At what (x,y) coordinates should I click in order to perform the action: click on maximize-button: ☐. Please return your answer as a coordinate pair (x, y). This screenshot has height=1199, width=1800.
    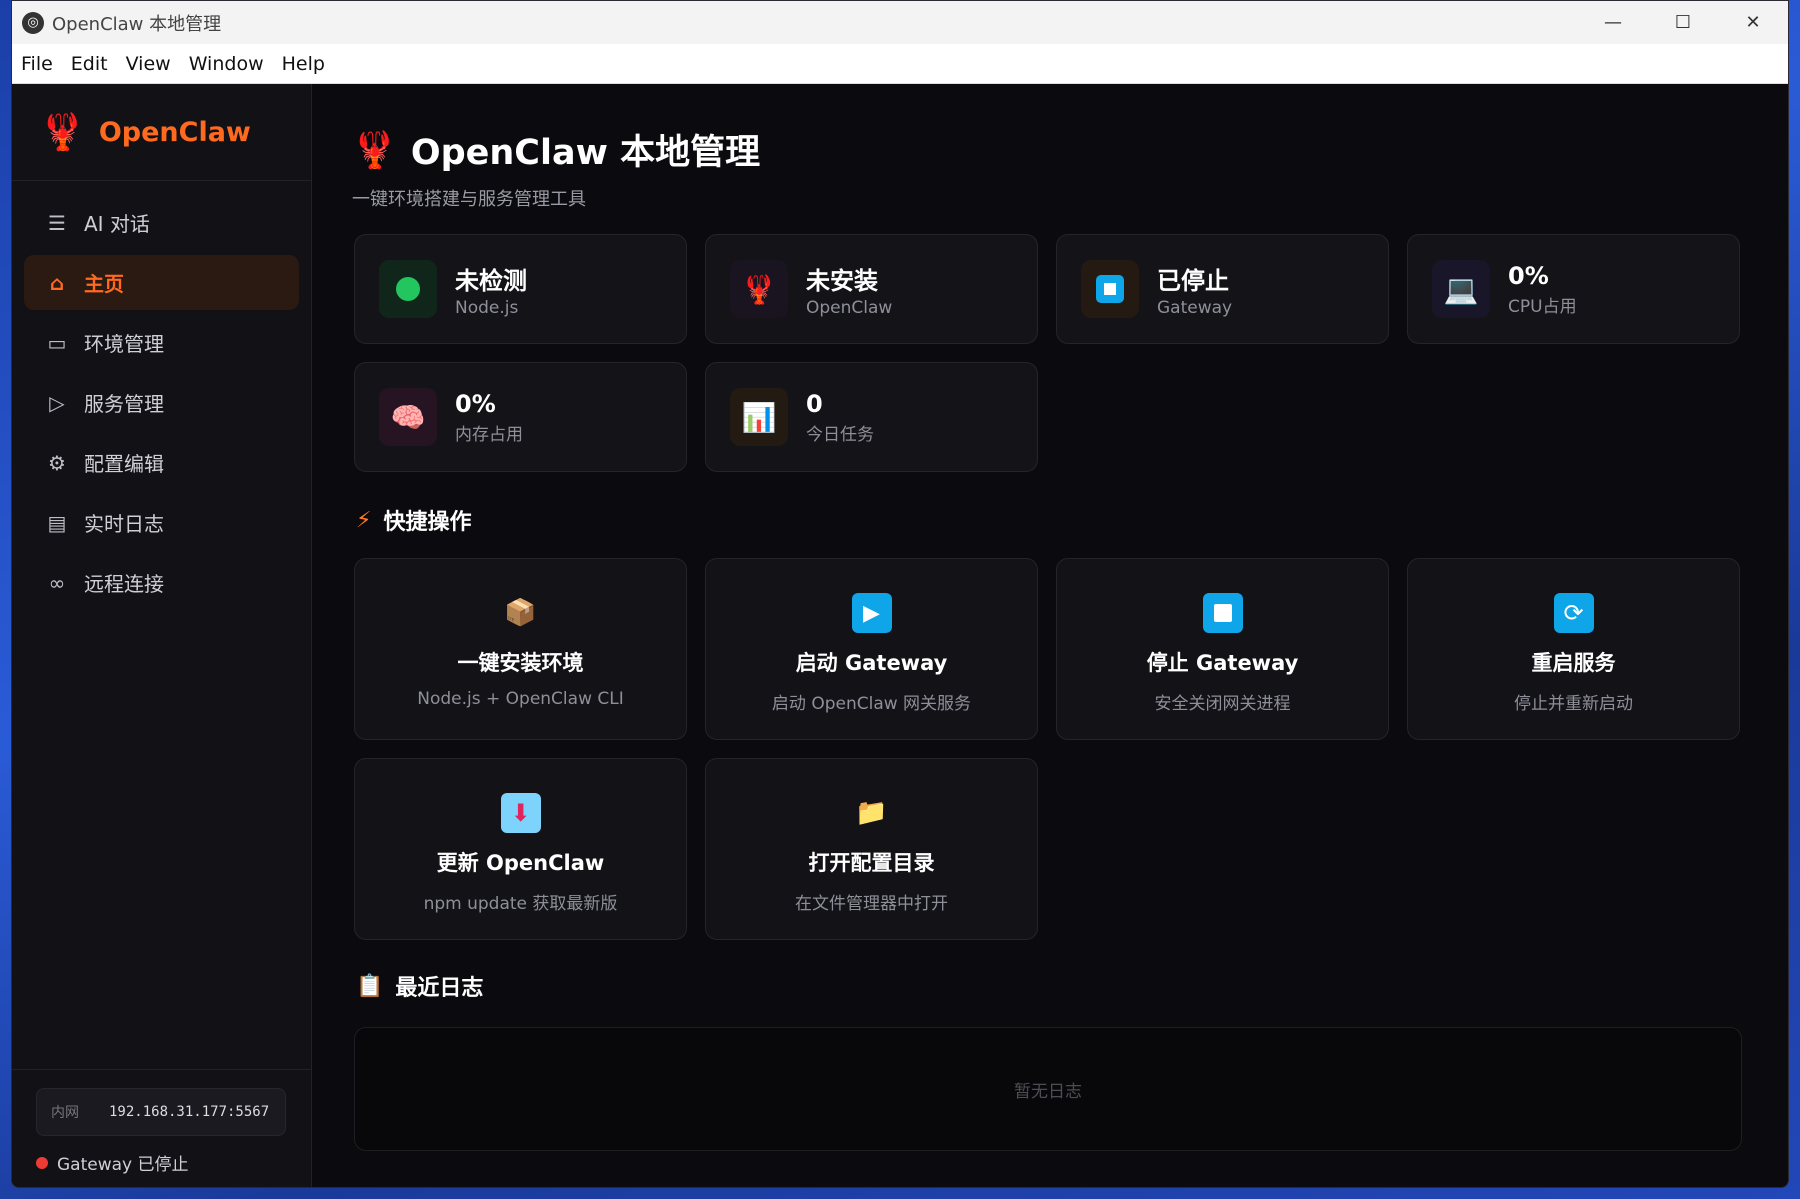
    Looking at the image, I should click on (1683, 22).